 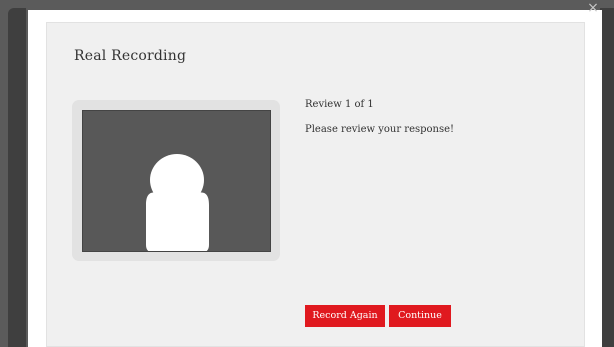 What do you see at coordinates (339, 104) in the screenshot?
I see `review-counter: Review 1 of 1` at bounding box center [339, 104].